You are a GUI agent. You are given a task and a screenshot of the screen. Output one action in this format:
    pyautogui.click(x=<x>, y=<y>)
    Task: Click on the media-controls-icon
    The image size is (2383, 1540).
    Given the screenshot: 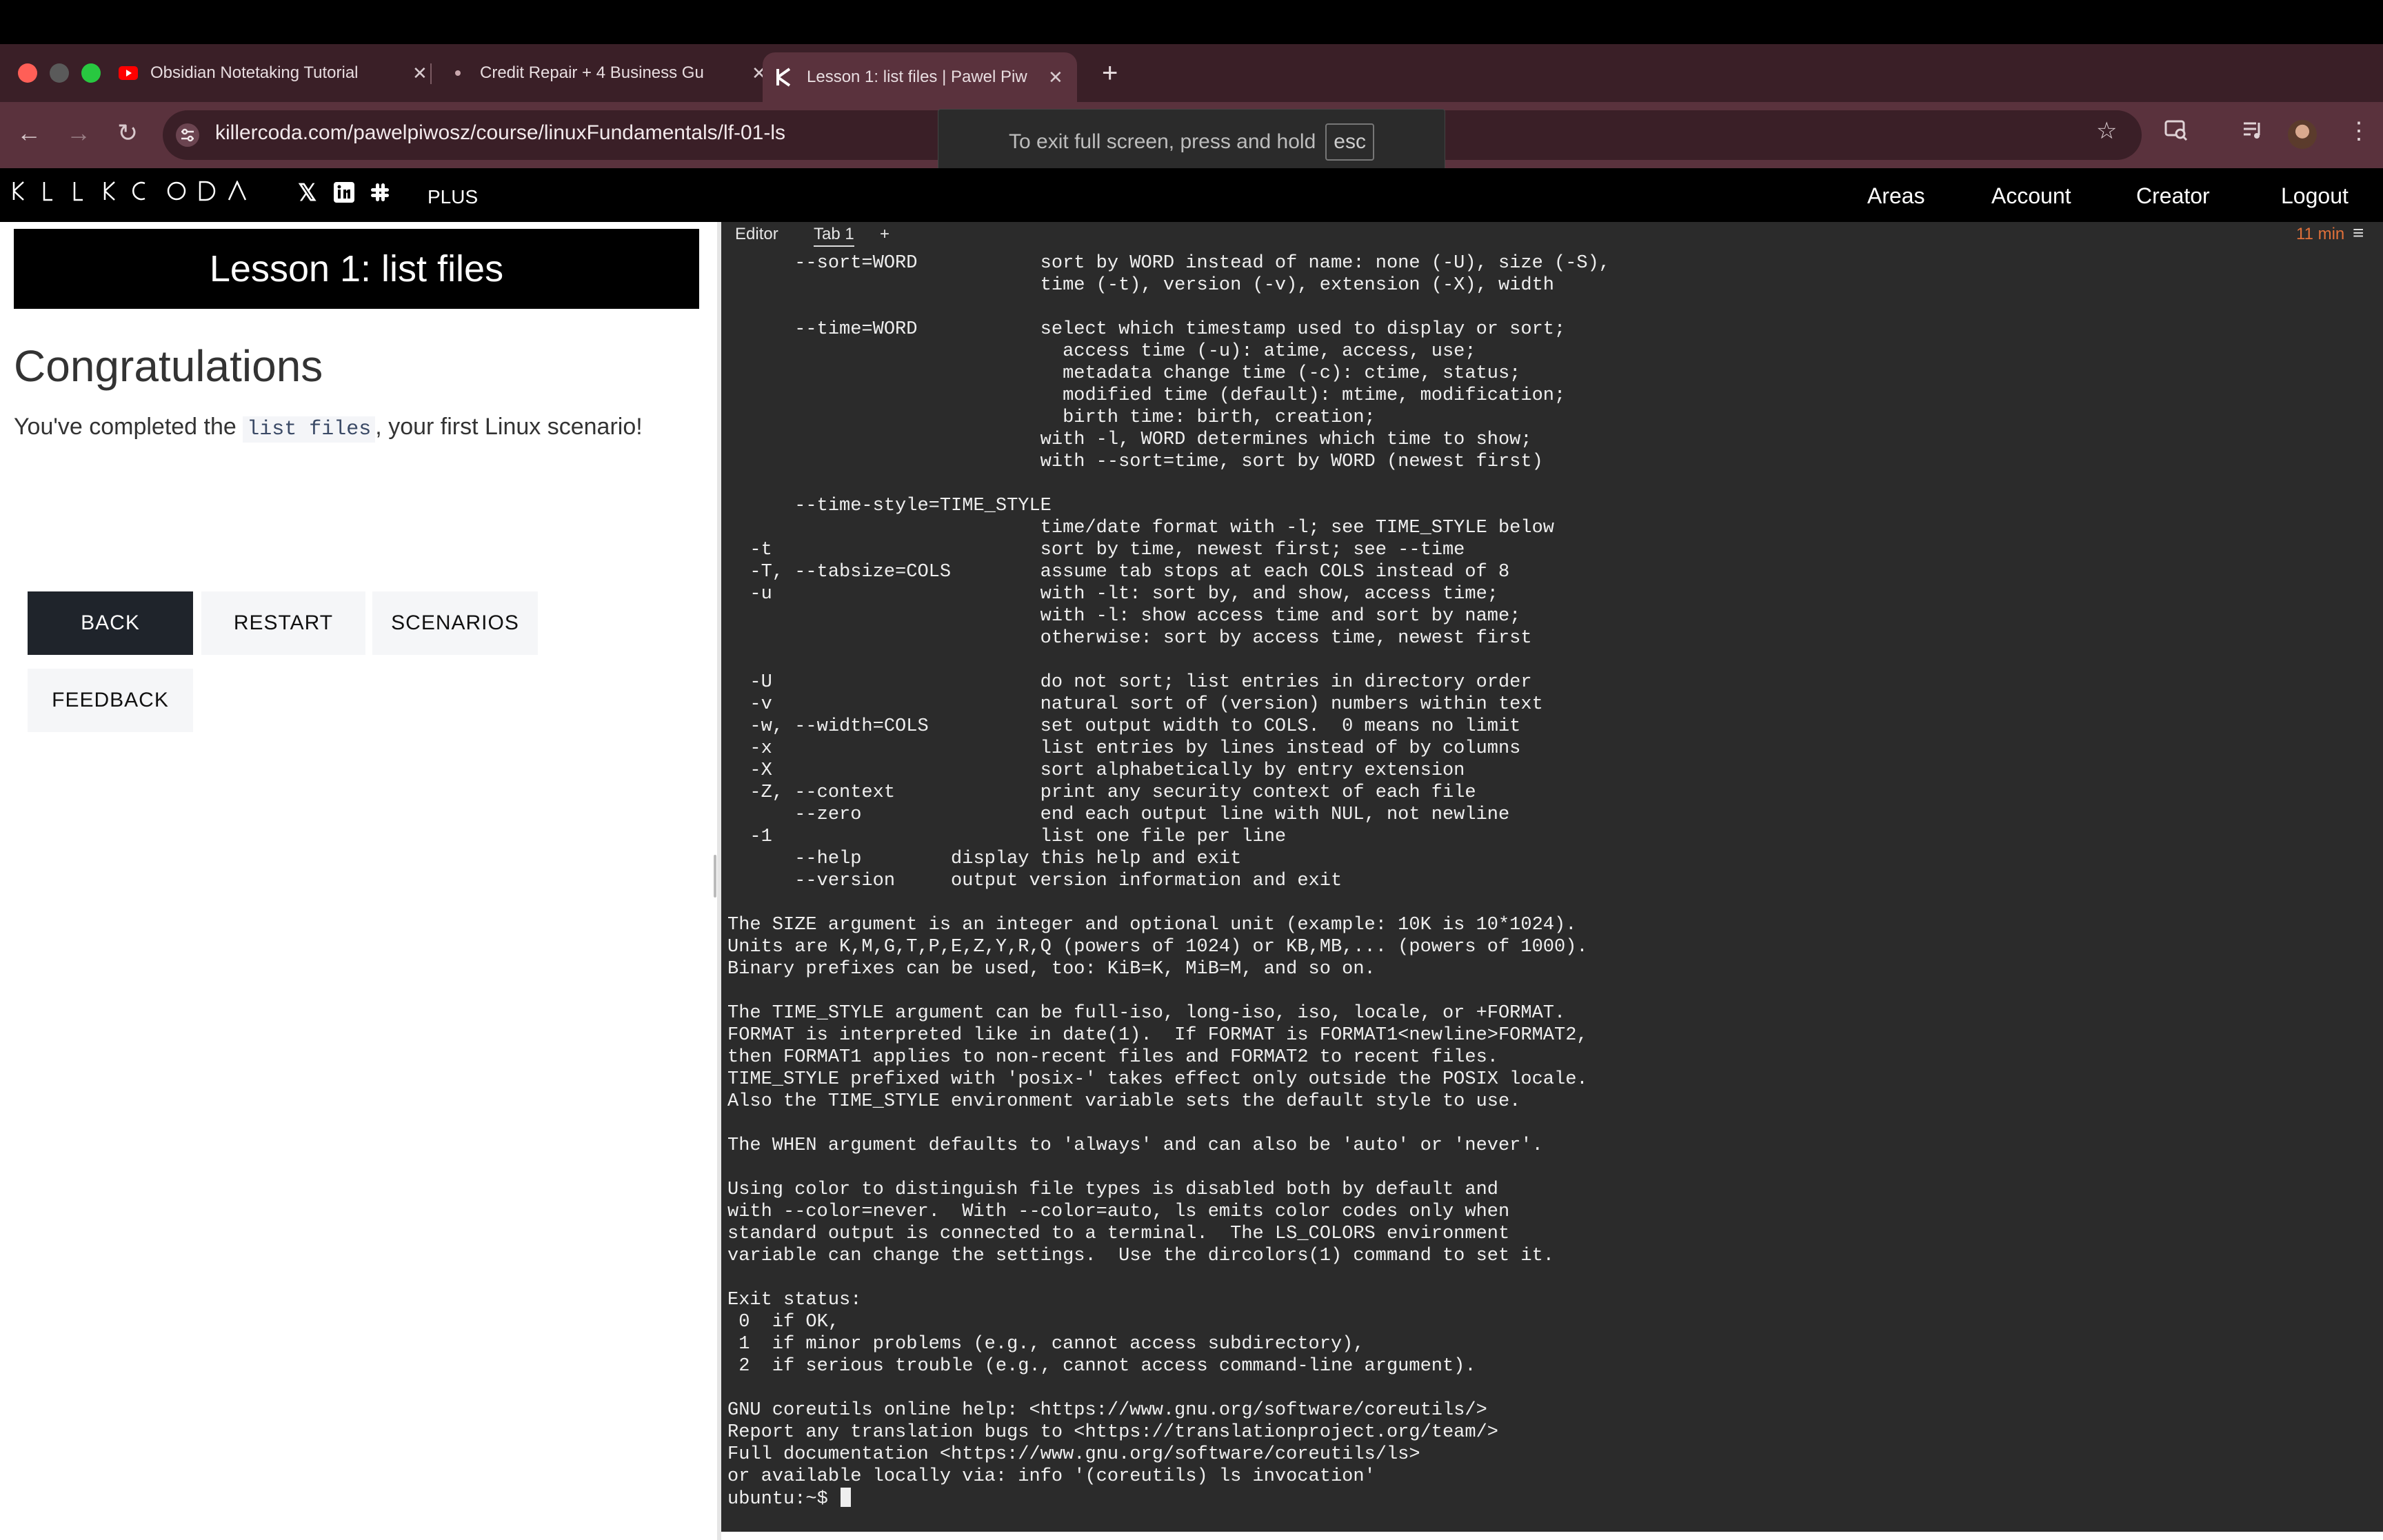 What is the action you would take?
    pyautogui.click(x=2253, y=133)
    